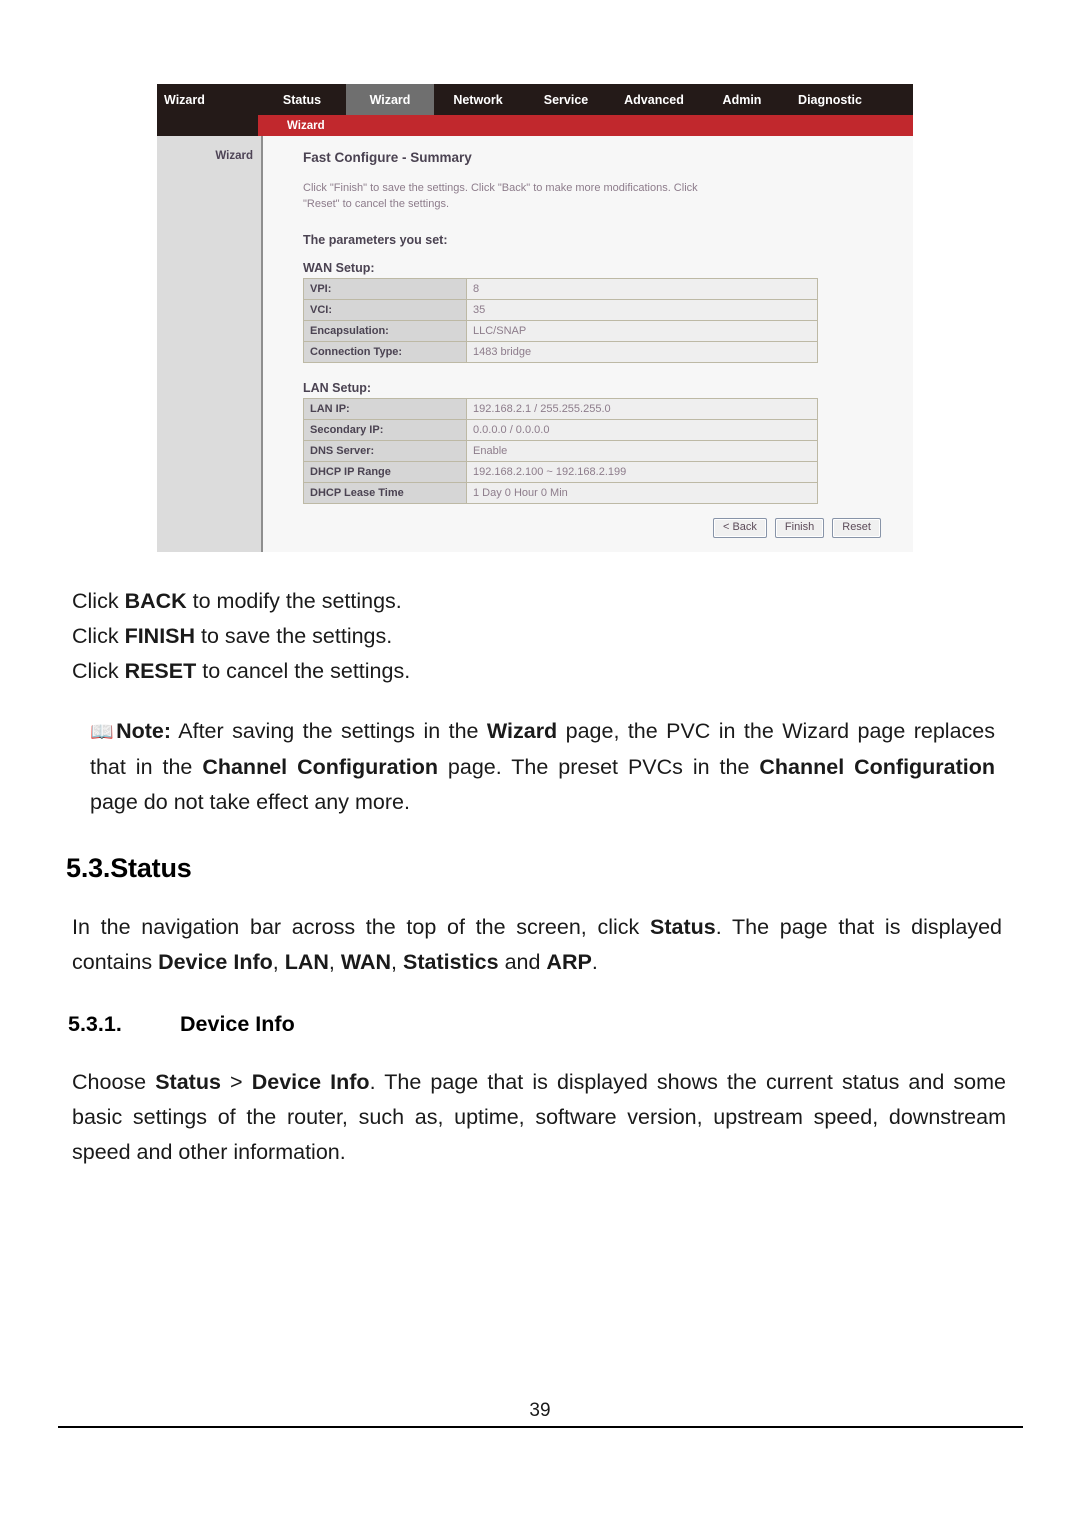 The height and width of the screenshot is (1527, 1080). I want to click on status-seg5: ,, so click(397, 962).